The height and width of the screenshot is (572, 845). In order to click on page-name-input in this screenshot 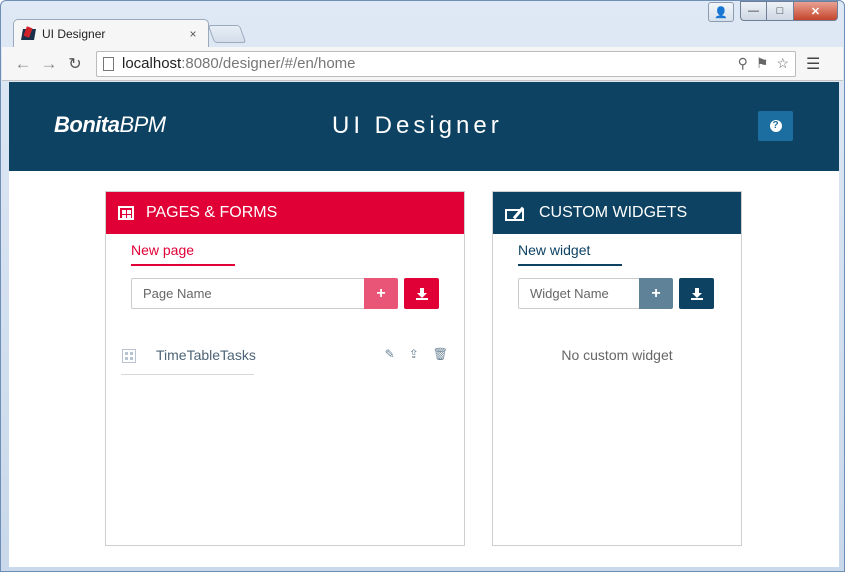, I will do `click(247, 293)`.